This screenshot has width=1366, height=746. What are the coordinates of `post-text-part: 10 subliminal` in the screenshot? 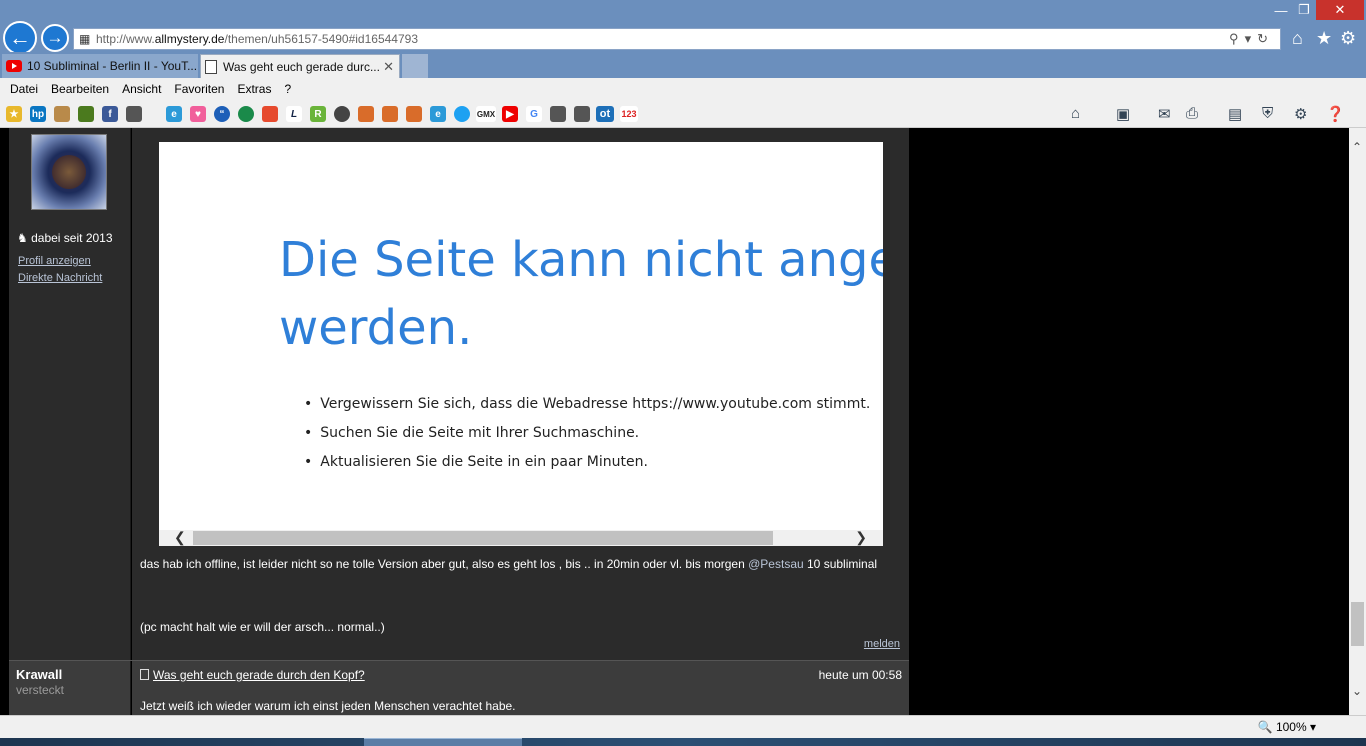 It's located at (840, 564).